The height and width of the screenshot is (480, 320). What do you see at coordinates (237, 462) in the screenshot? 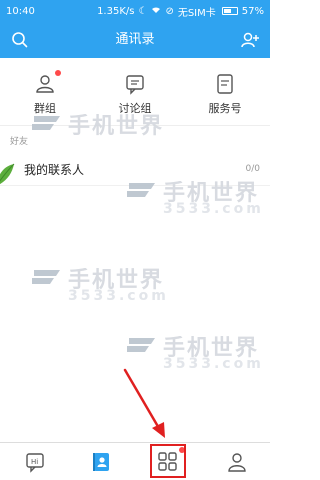
I see `profile-icon` at bounding box center [237, 462].